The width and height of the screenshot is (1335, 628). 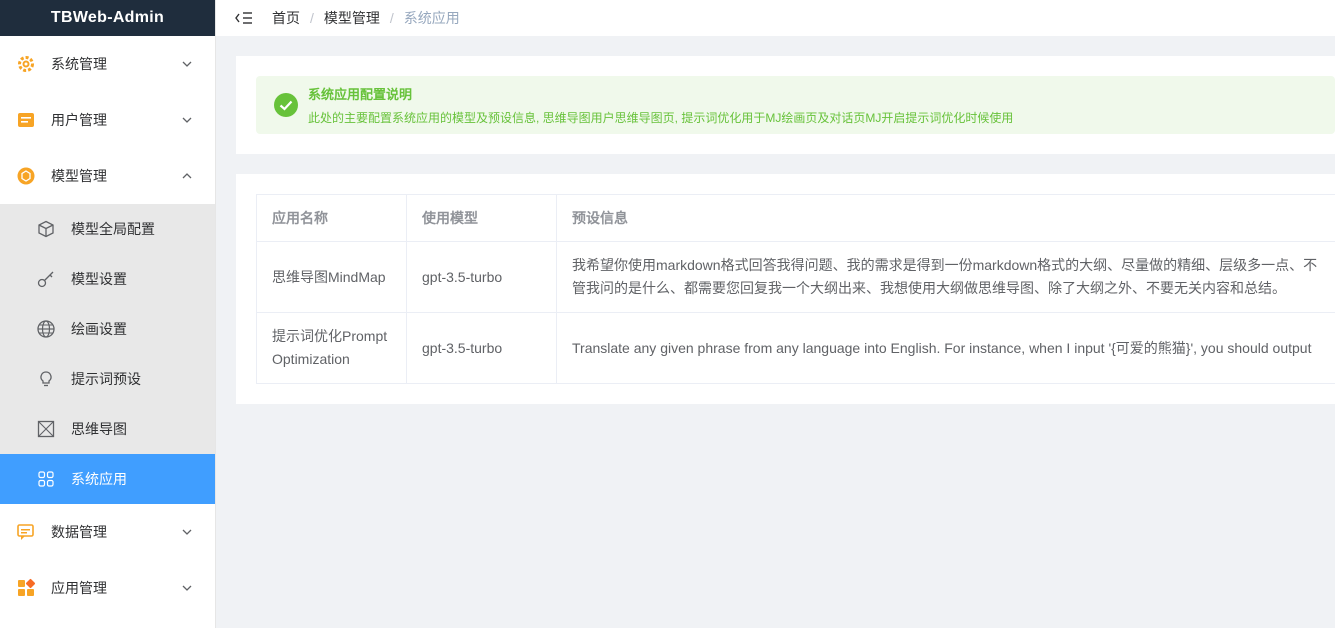 I want to click on lightbulb-icon, so click(x=46, y=379).